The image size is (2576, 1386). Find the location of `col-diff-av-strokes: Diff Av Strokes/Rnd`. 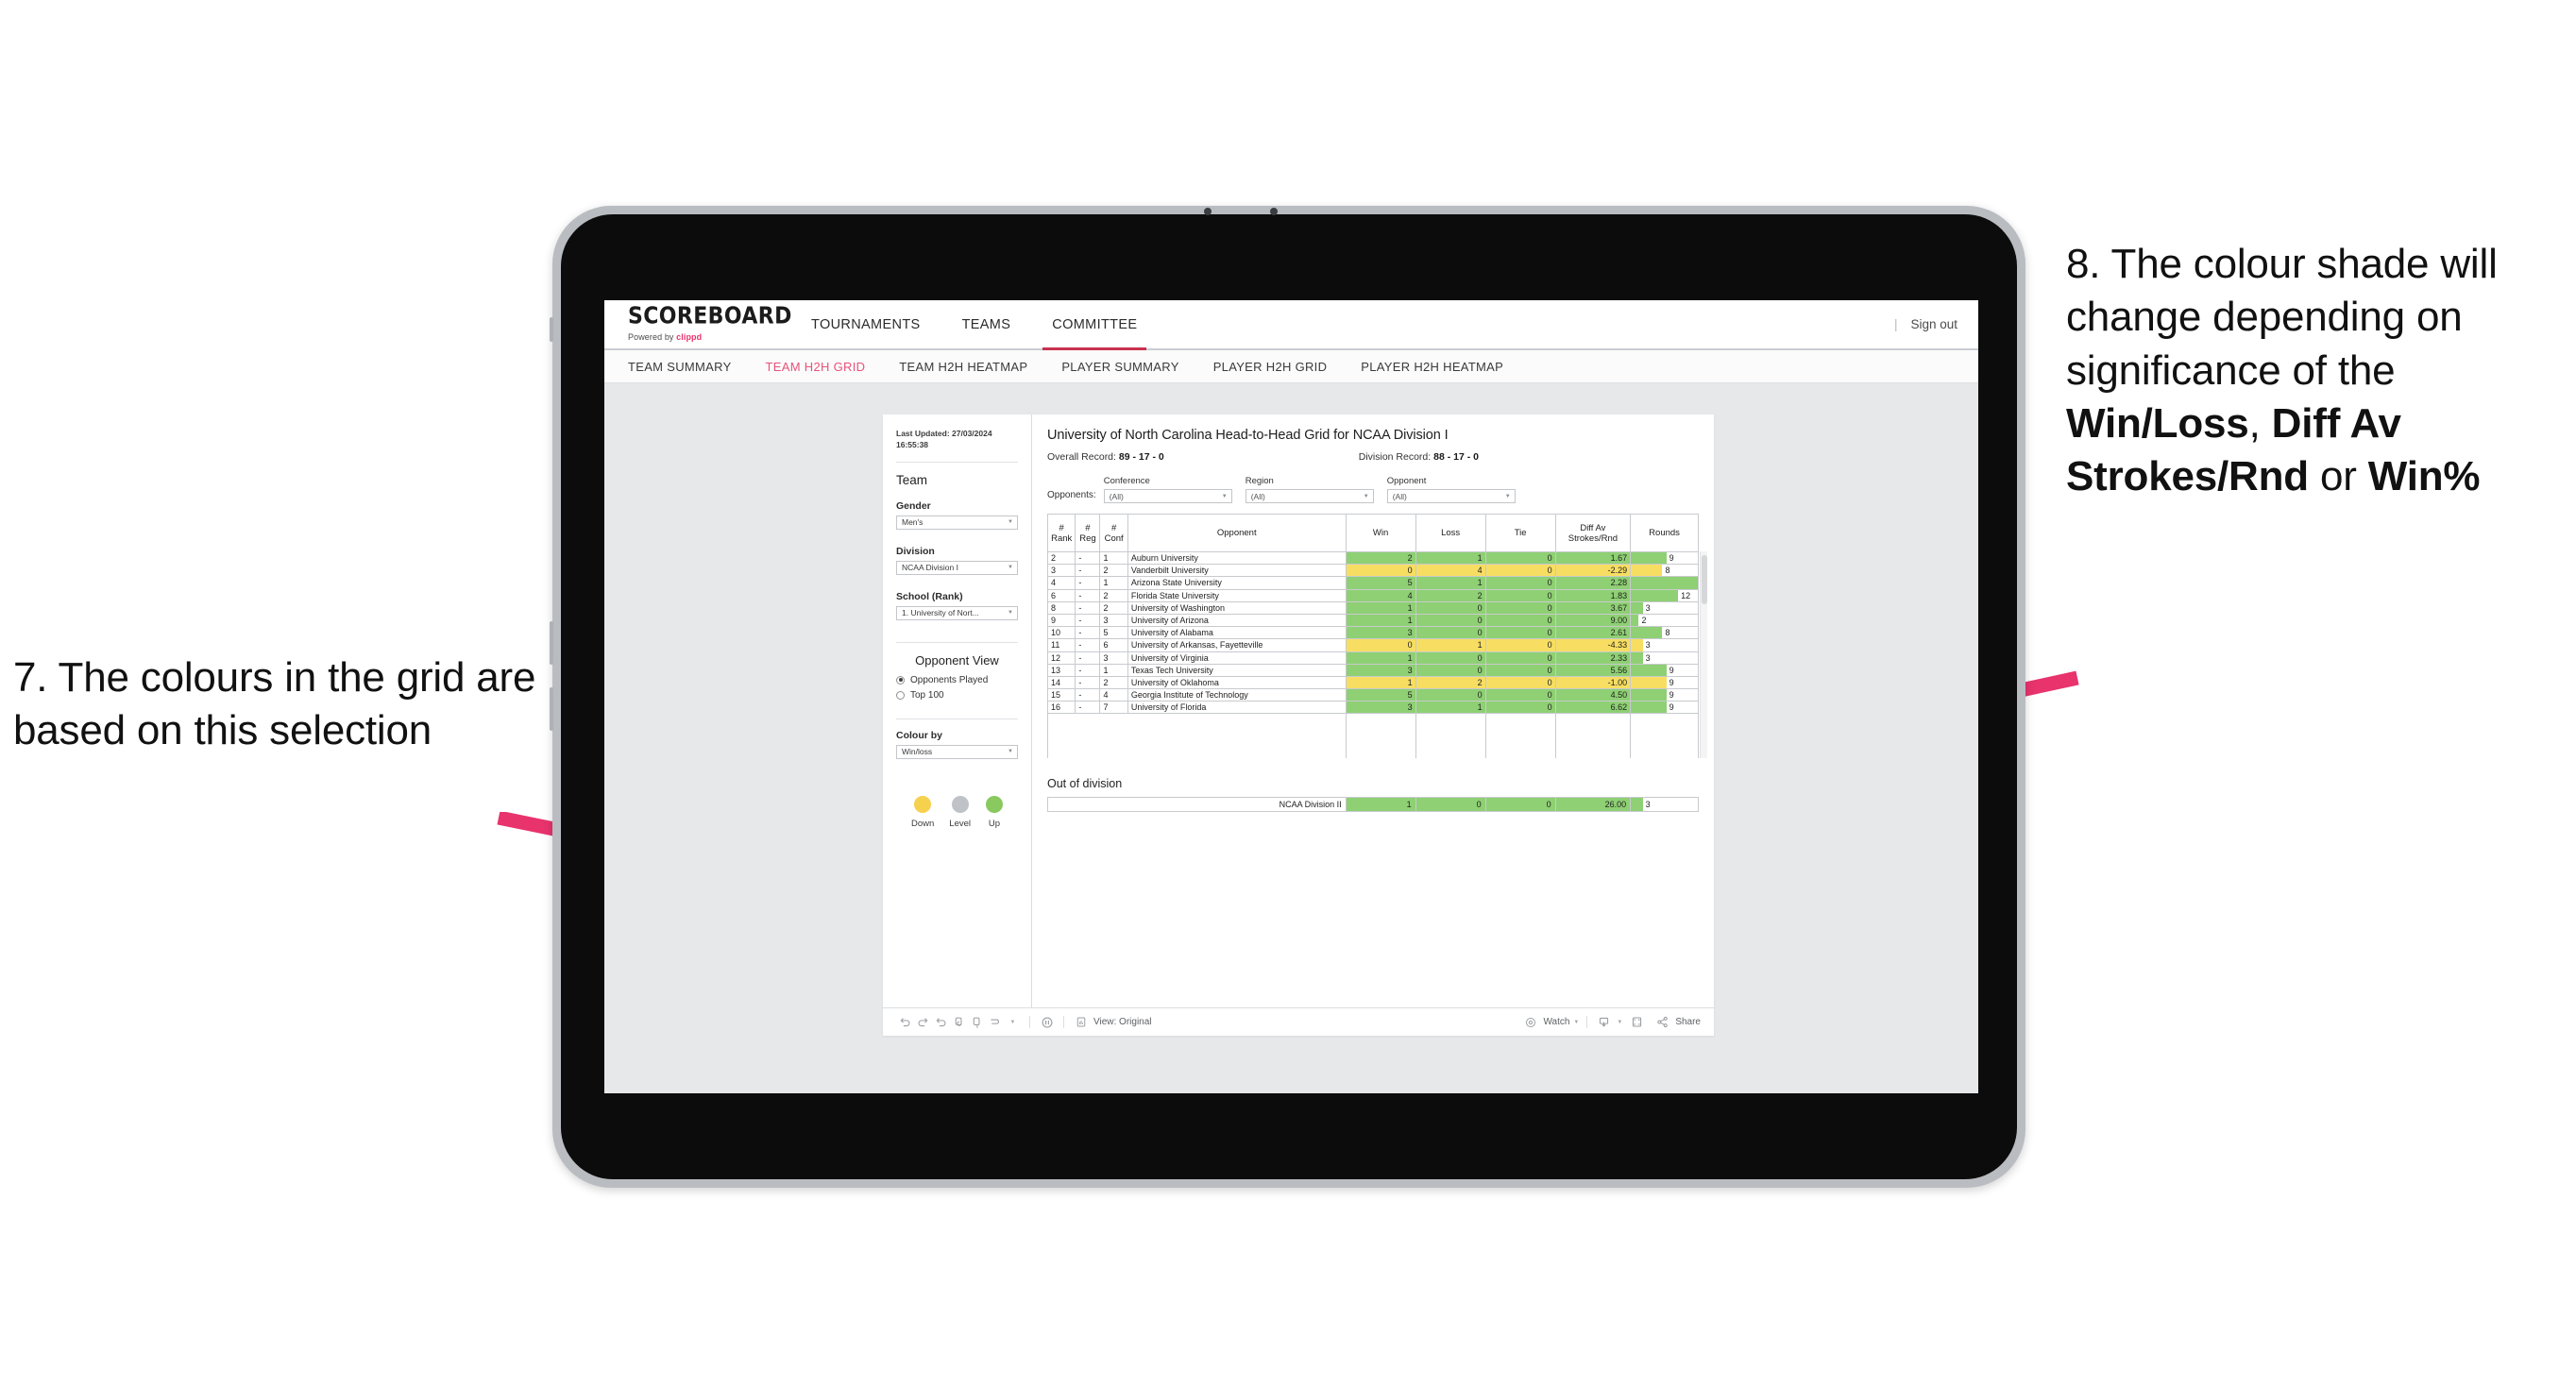

col-diff-av-strokes: Diff Av Strokes/Rnd is located at coordinates (1593, 533).